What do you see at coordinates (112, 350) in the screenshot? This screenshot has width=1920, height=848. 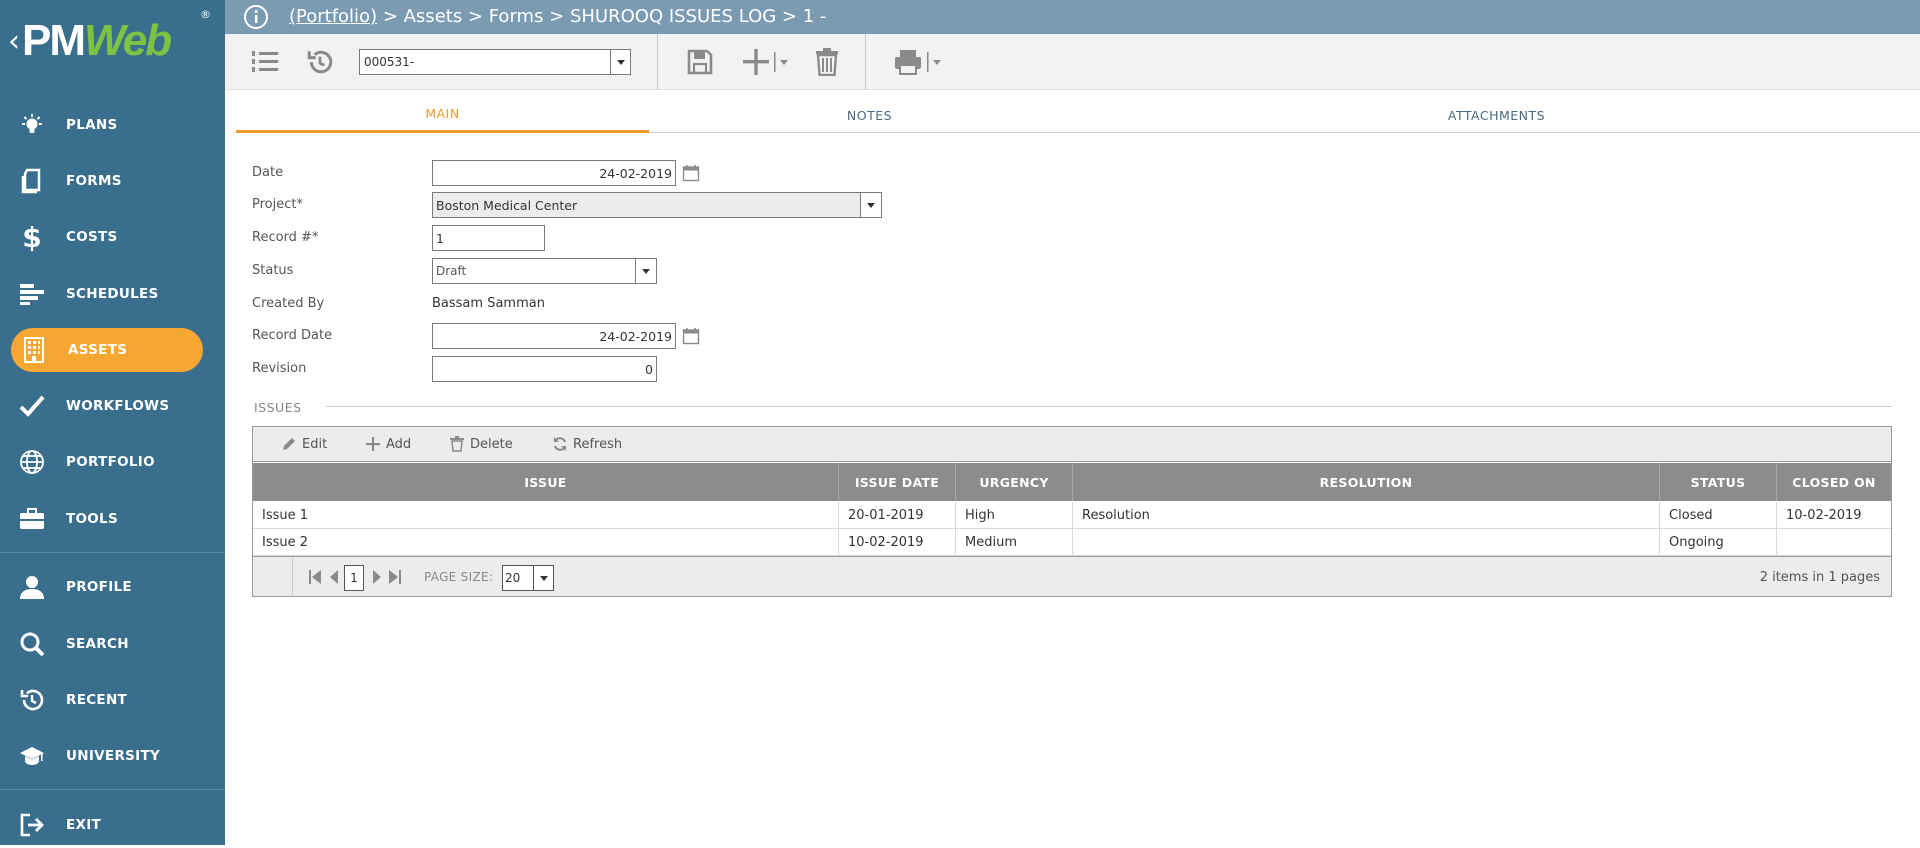 I see `nav-assets: ASSETS` at bounding box center [112, 350].